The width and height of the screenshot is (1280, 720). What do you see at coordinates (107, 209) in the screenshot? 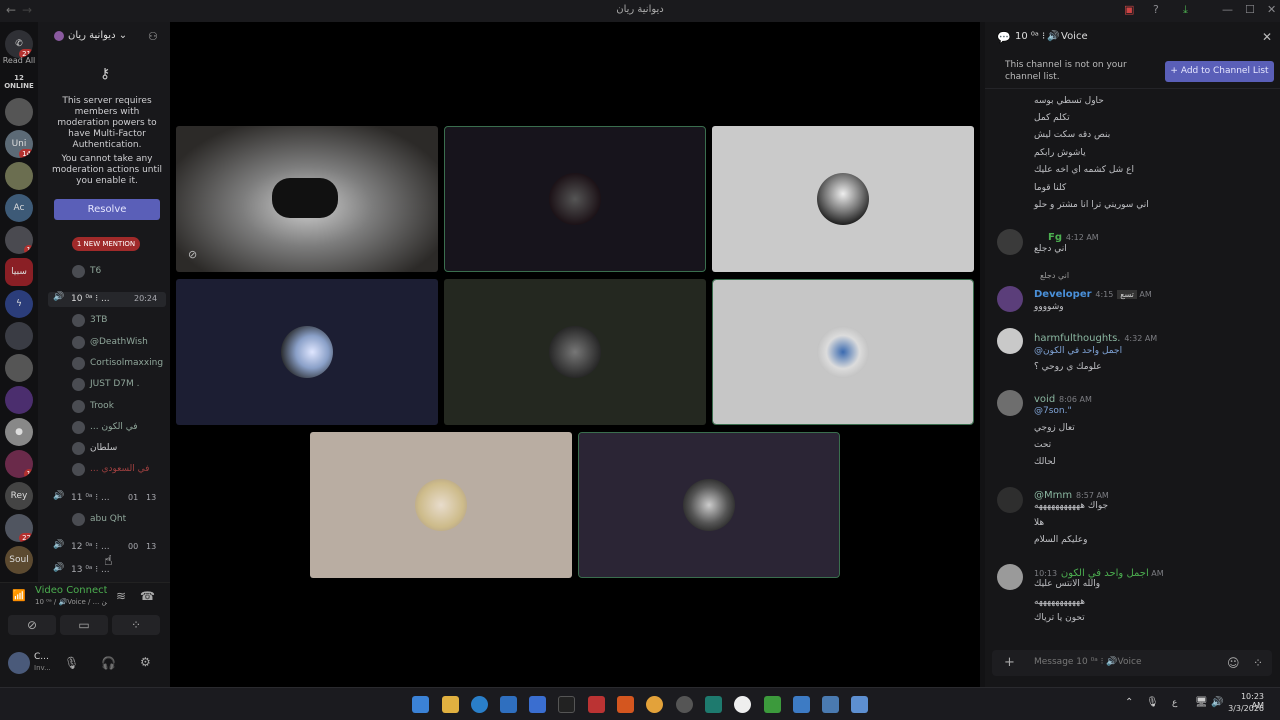
I see `resolve-button: Resolve` at bounding box center [107, 209].